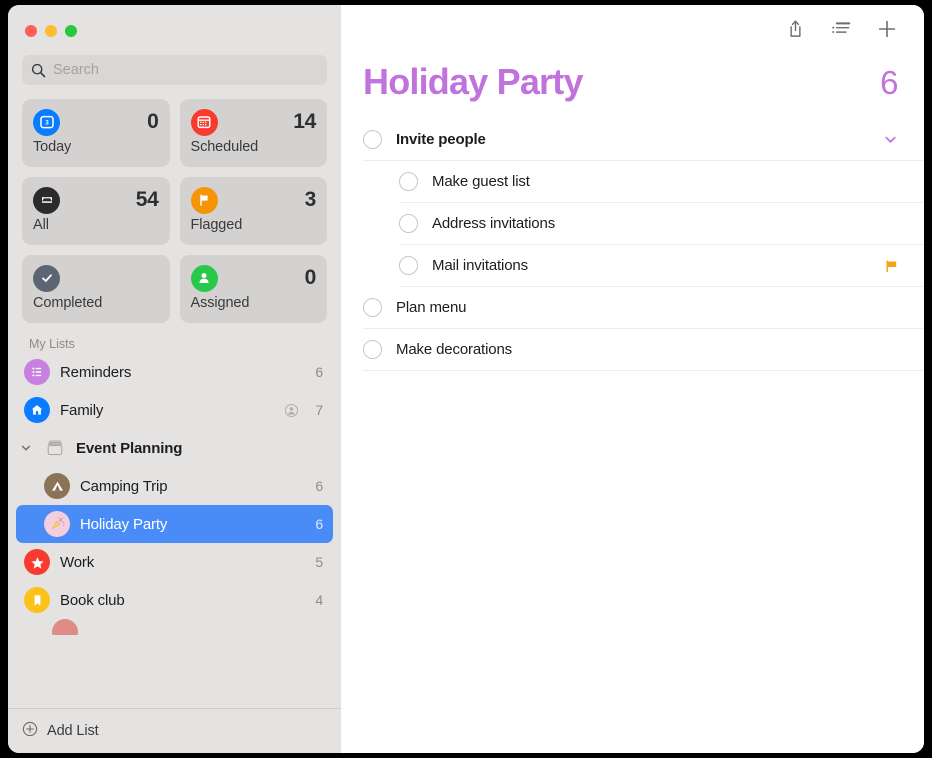 The width and height of the screenshot is (932, 758). What do you see at coordinates (795, 29) in the screenshot?
I see `share-icon` at bounding box center [795, 29].